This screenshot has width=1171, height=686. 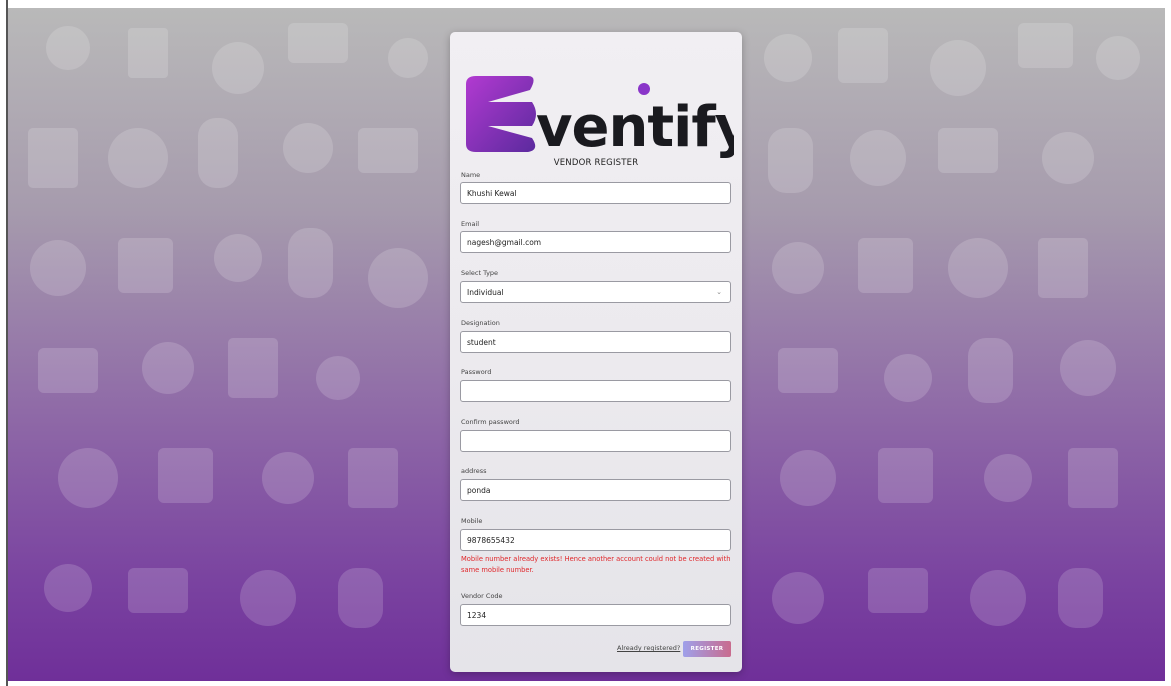 What do you see at coordinates (490, 422) in the screenshot?
I see `confirm-password-label: Confirm password` at bounding box center [490, 422].